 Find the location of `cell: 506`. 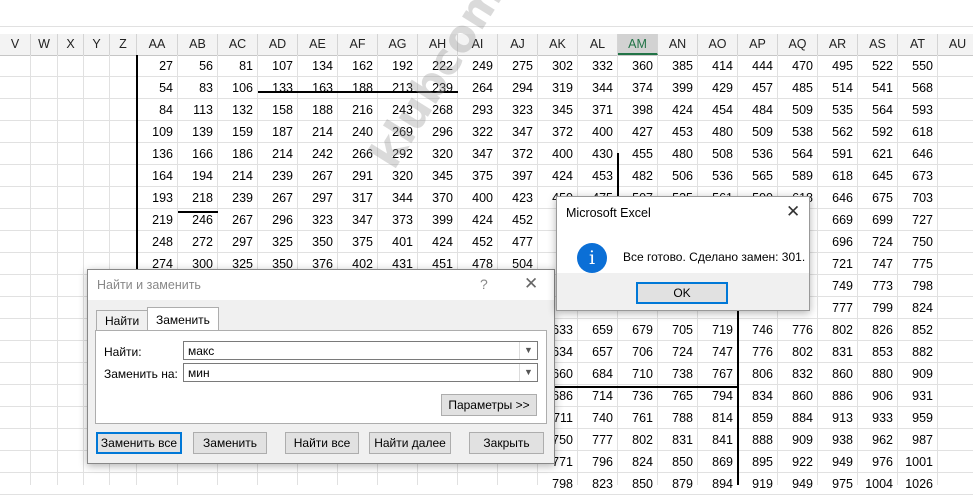

cell: 506 is located at coordinates (678, 176).